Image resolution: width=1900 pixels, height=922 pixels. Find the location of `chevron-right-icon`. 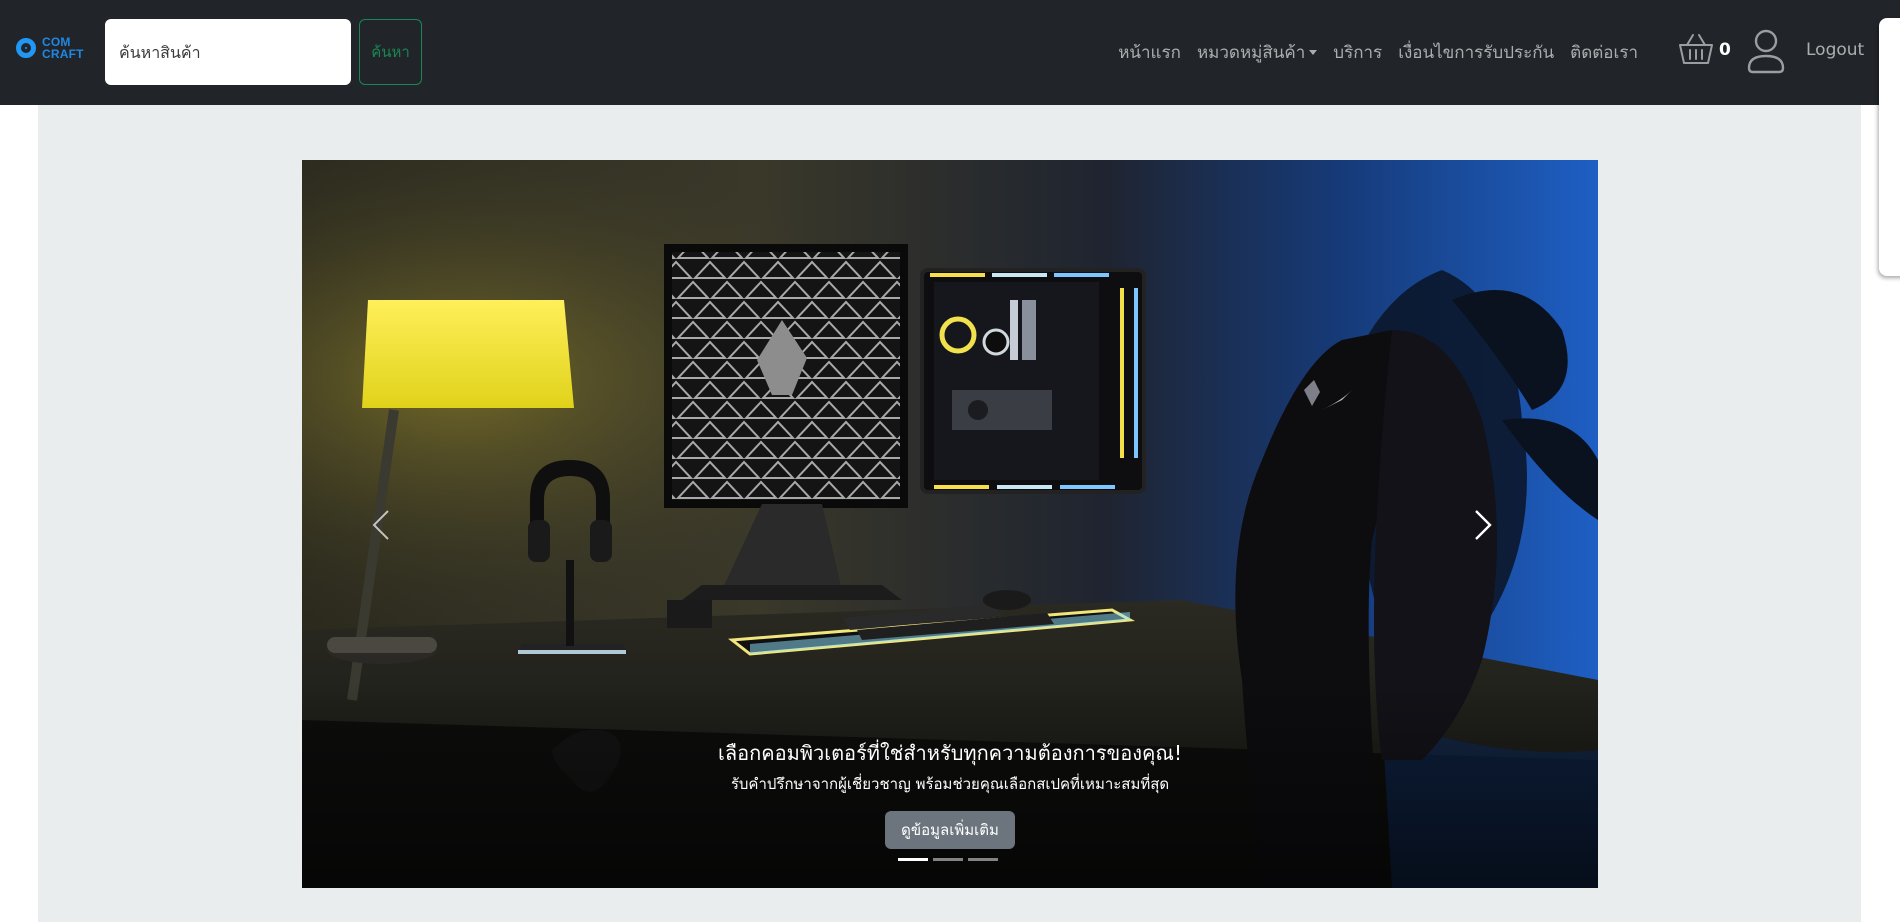

chevron-right-icon is located at coordinates (1483, 525).